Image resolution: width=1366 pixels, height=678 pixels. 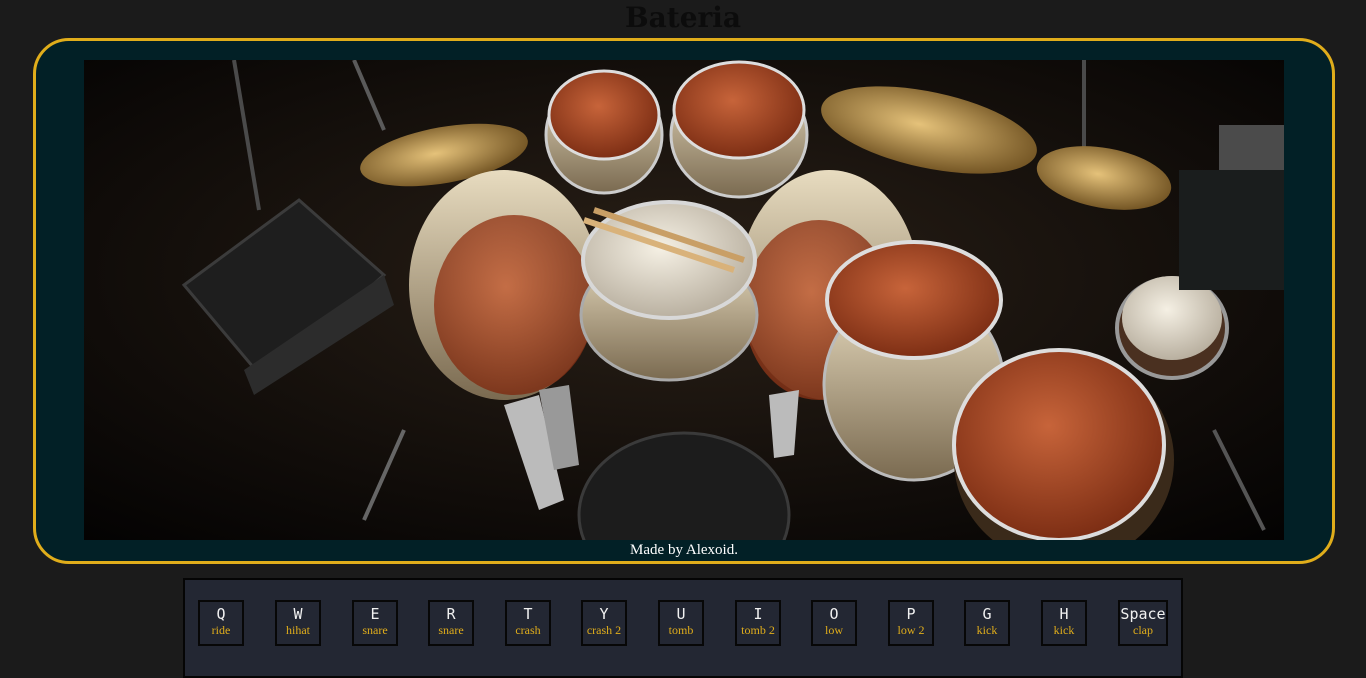 What do you see at coordinates (758, 630) in the screenshot?
I see `key-sound-label: tomb 2` at bounding box center [758, 630].